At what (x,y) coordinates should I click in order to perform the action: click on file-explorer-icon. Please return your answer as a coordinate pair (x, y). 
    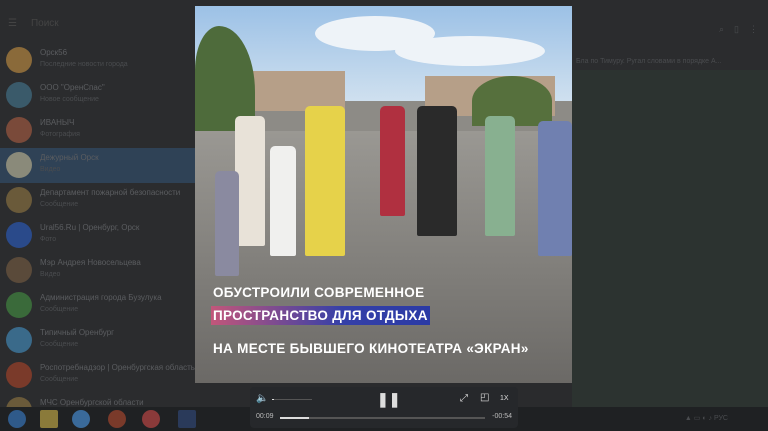
    Looking at the image, I should click on (49, 419).